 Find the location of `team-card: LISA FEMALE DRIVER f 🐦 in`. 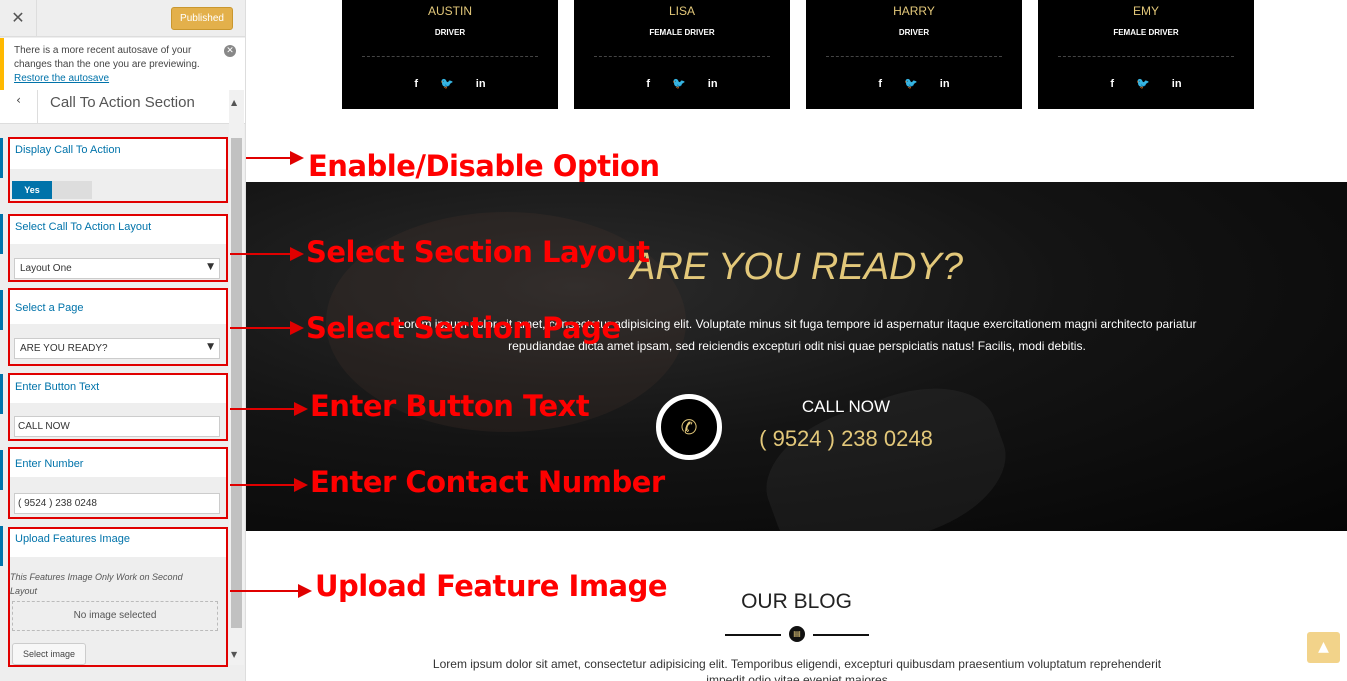

team-card: LISA FEMALE DRIVER f 🐦 in is located at coordinates (682, 54).